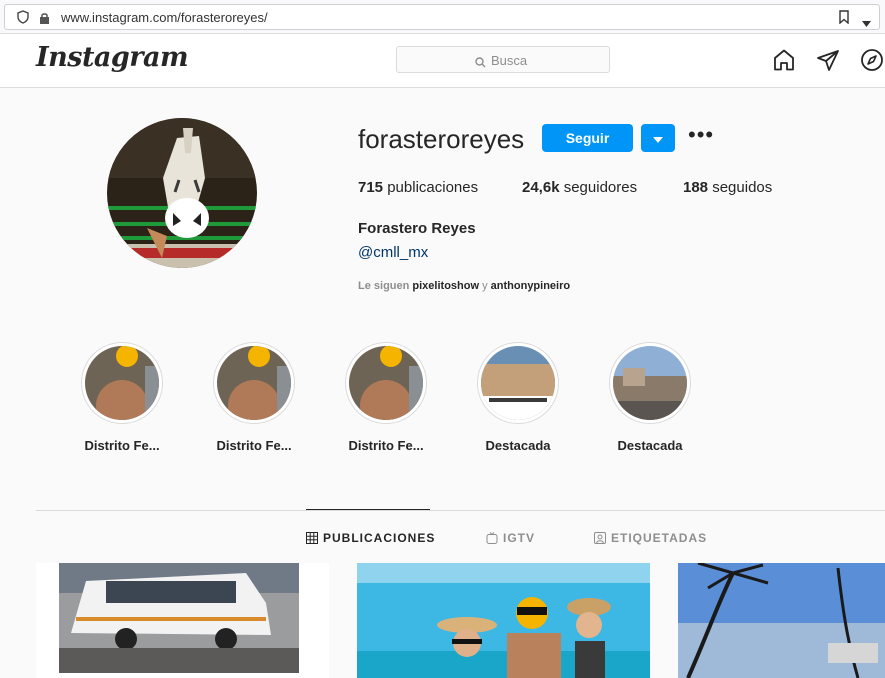  Describe the element at coordinates (393, 252) in the screenshot. I see `profile-link: @cmll_mx` at that location.